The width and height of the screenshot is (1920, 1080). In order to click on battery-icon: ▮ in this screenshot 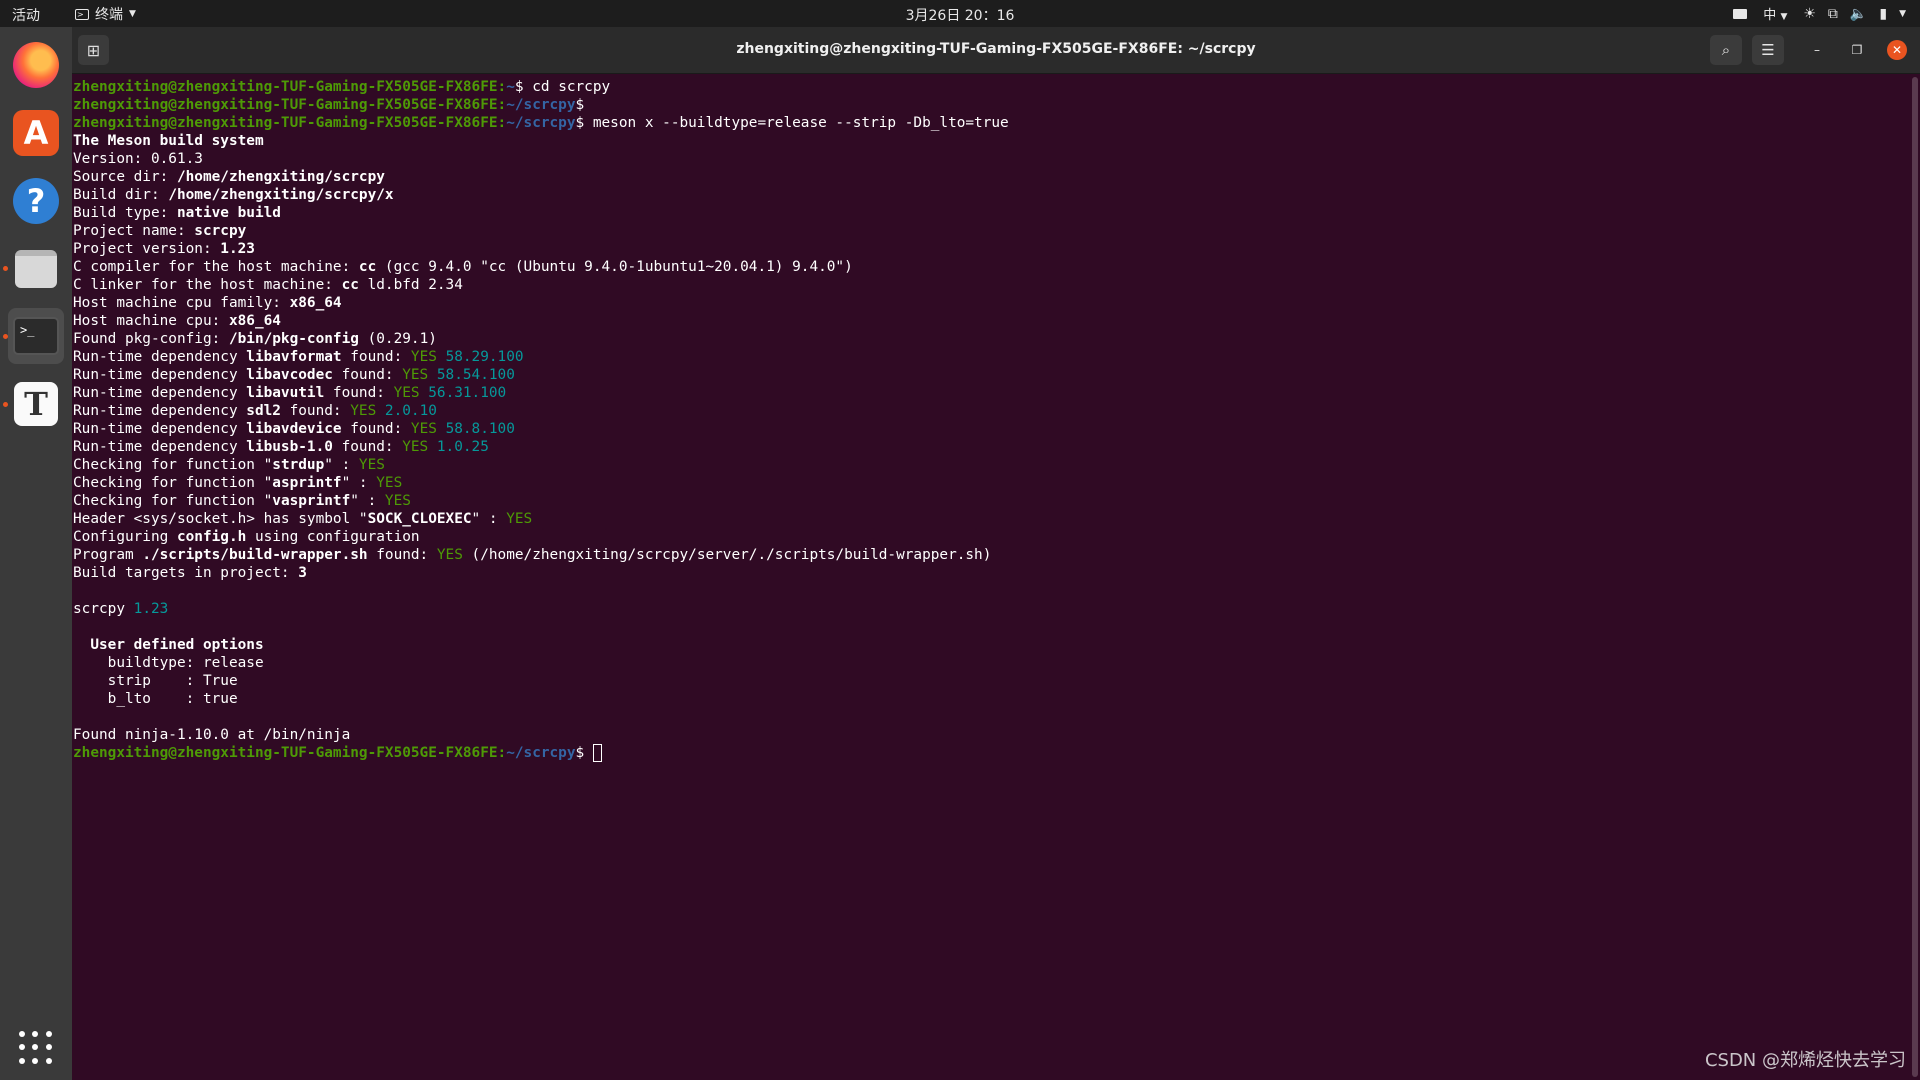, I will do `click(1883, 13)`.